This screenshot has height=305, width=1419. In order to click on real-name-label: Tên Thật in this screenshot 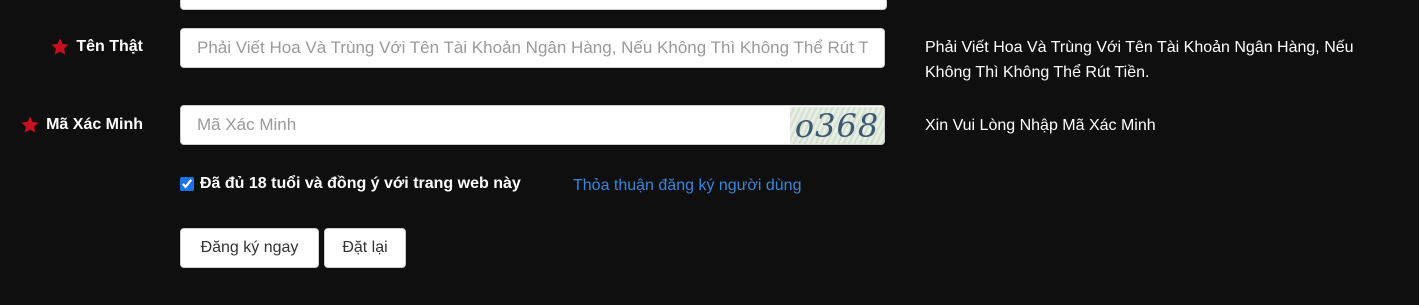, I will do `click(109, 46)`.